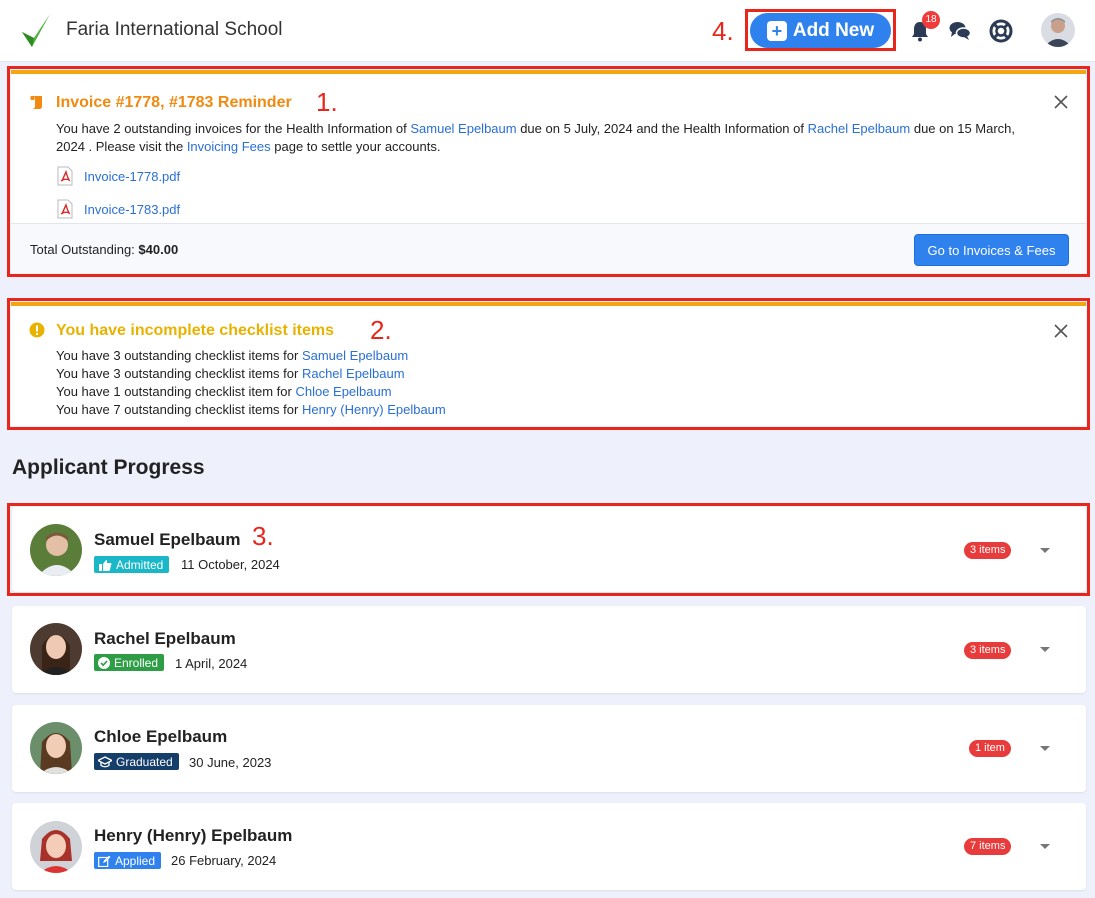  What do you see at coordinates (37, 330) in the screenshot?
I see `warning-icon` at bounding box center [37, 330].